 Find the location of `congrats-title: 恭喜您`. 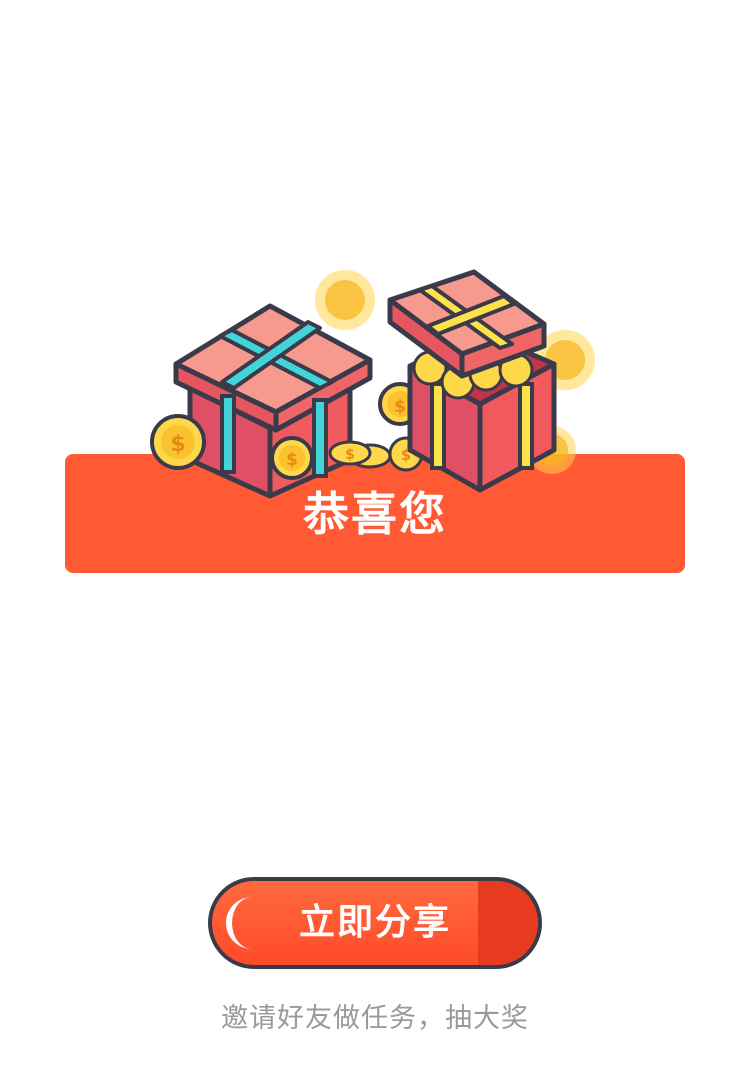

congrats-title: 恭喜您 is located at coordinates (375, 514).